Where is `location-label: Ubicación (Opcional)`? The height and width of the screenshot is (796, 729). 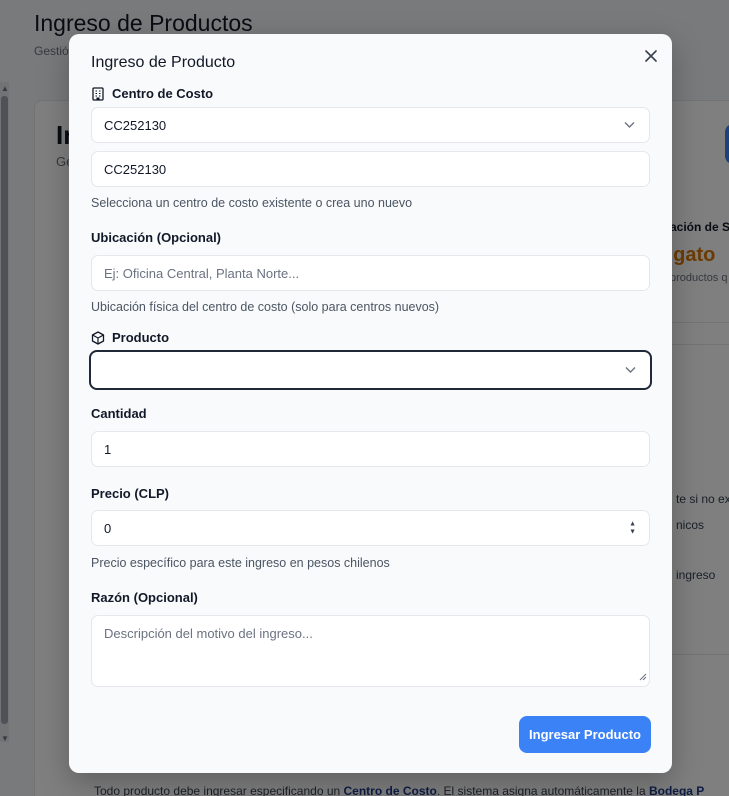
location-label: Ubicación (Opcional) is located at coordinates (156, 237).